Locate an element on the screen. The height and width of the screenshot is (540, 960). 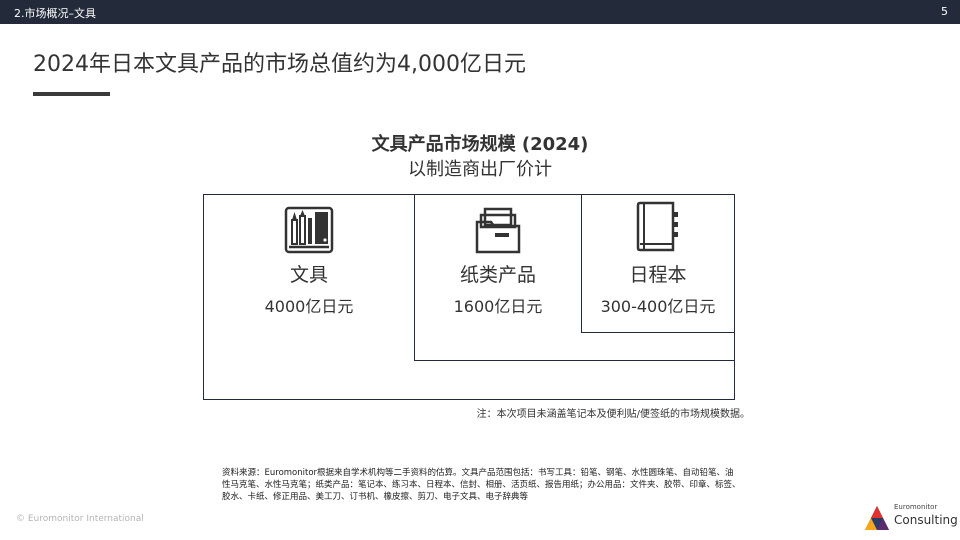
header-bar: 2.市场概况–文具 5 is located at coordinates (480, 12).